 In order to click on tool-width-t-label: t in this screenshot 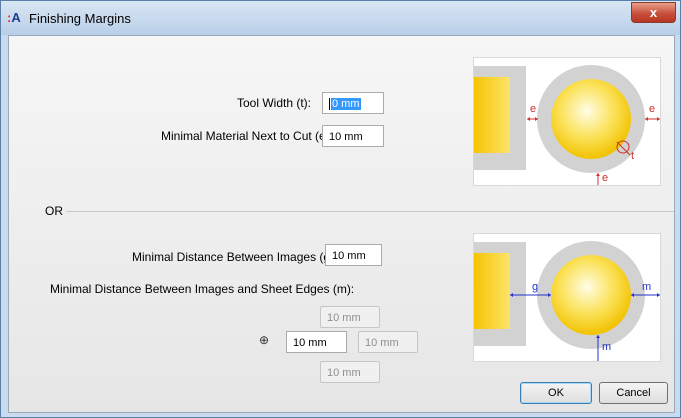, I will do `click(632, 156)`.